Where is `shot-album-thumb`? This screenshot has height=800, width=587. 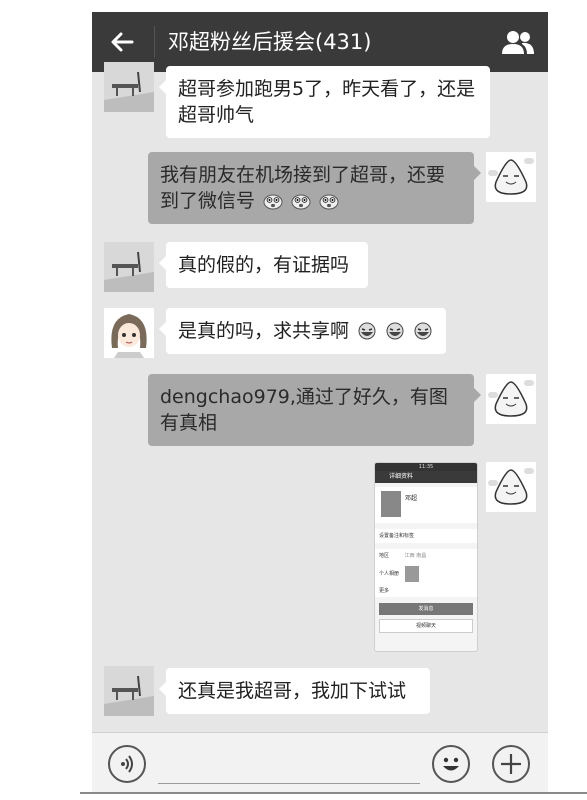
shot-album-thumb is located at coordinates (412, 574).